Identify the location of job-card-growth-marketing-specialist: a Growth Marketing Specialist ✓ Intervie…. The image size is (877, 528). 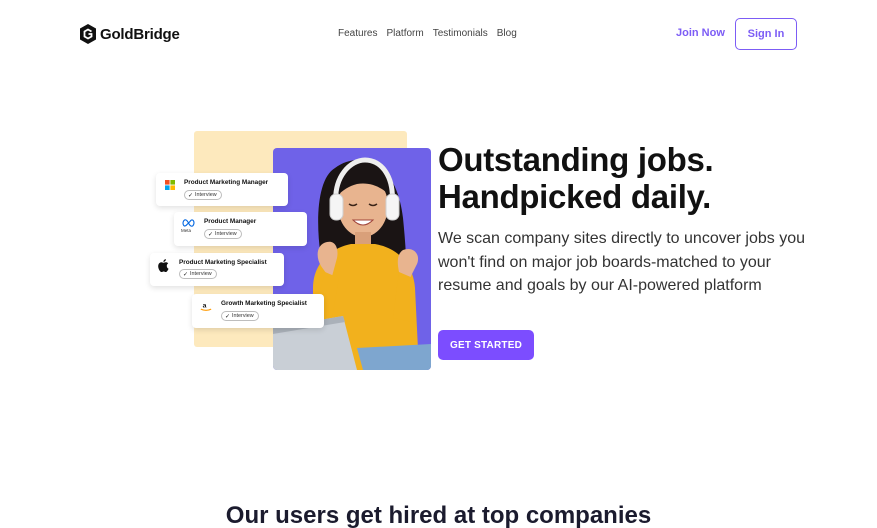
(258, 311).